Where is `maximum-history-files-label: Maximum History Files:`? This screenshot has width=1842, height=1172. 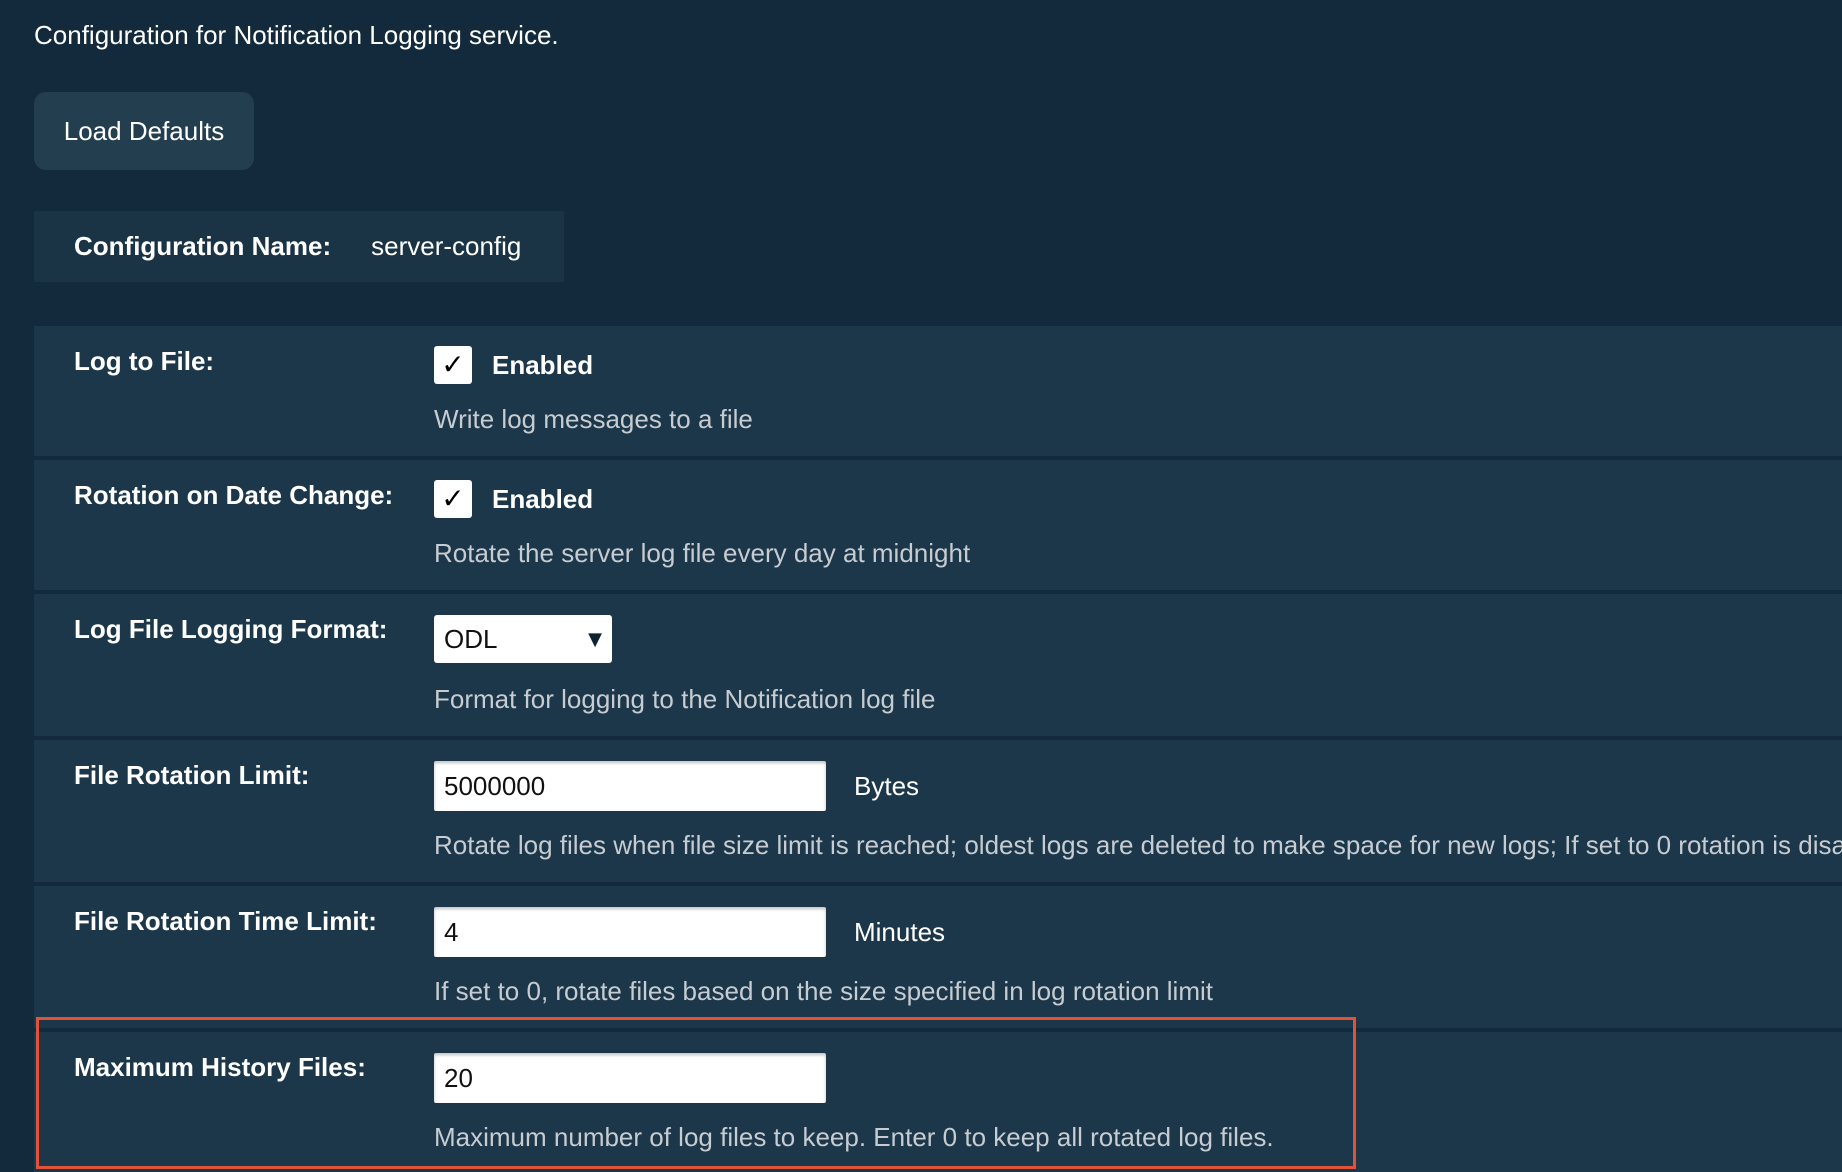
maximum-history-files-label: Maximum History Files: is located at coordinates (220, 1067).